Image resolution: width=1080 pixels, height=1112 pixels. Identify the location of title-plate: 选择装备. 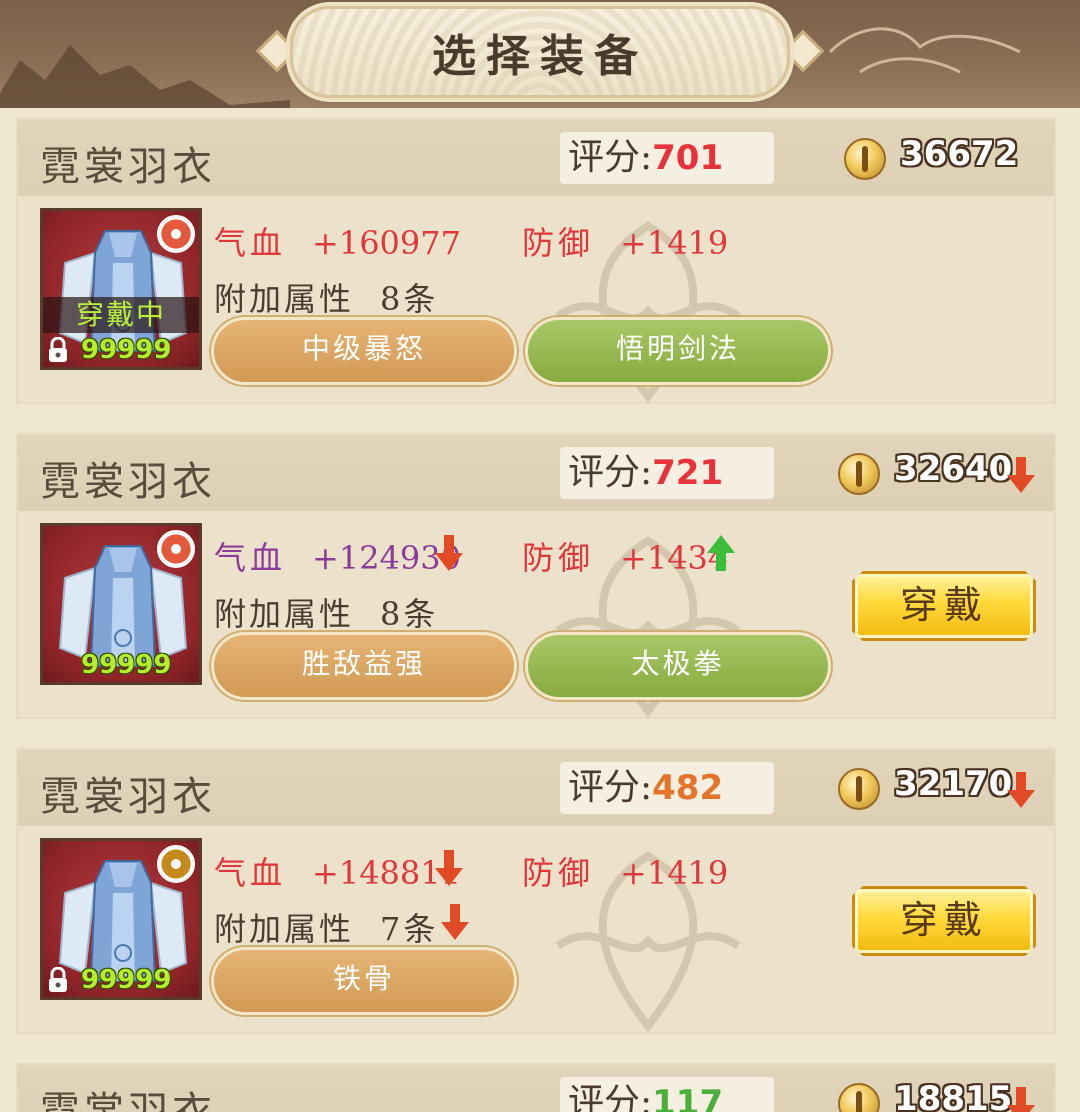
(540, 52).